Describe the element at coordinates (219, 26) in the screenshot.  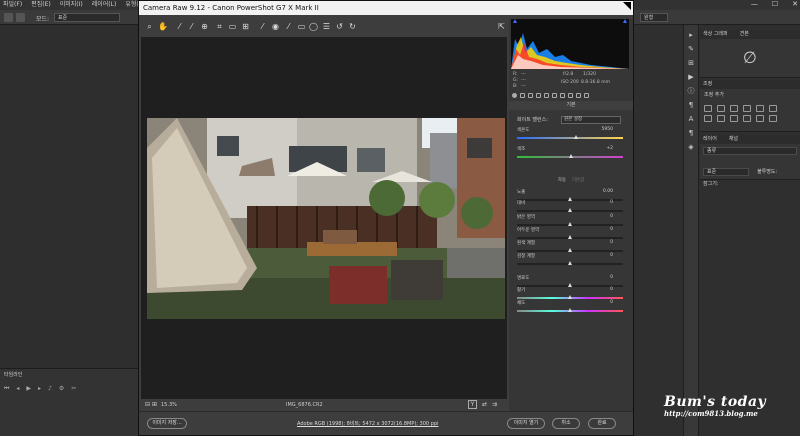
I see `crop-tool-icon: ⌗` at that location.